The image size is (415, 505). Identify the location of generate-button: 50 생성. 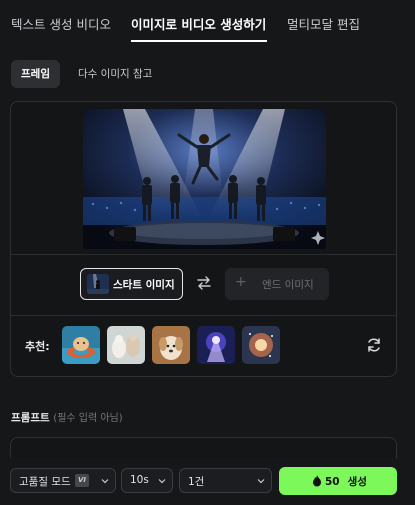
(338, 481).